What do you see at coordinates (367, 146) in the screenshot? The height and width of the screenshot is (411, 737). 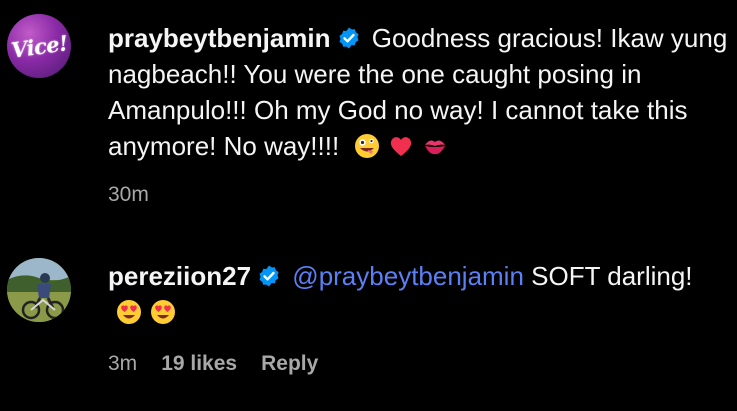 I see `zany-face-emoji-icon` at bounding box center [367, 146].